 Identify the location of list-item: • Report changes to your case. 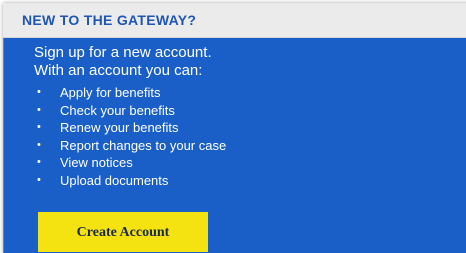
(130, 146).